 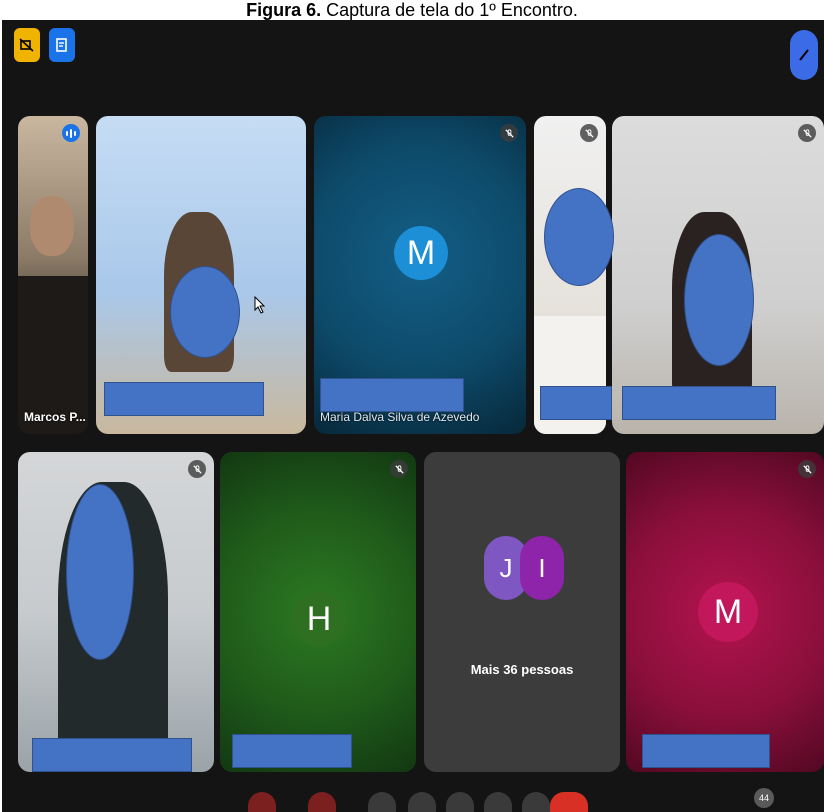 I want to click on participant-video, so click(x=52, y=226).